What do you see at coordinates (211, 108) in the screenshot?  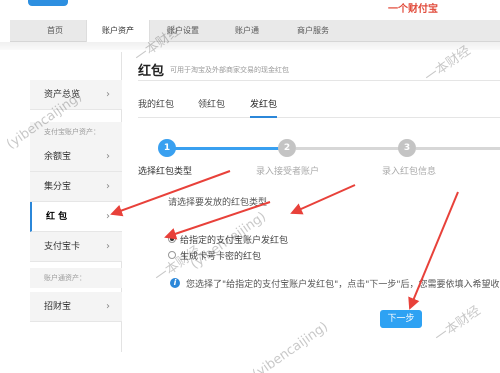 I see `tab-receive-red-packet: 领红包` at bounding box center [211, 108].